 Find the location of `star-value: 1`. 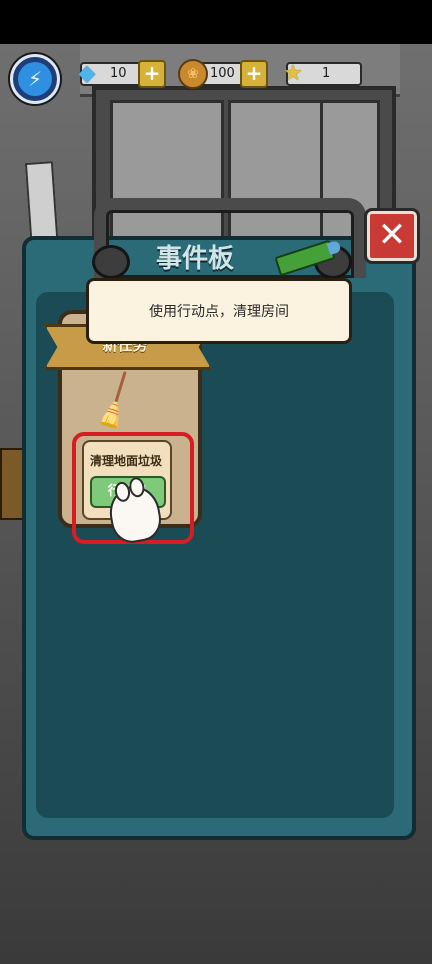

star-value: 1 is located at coordinates (326, 73).